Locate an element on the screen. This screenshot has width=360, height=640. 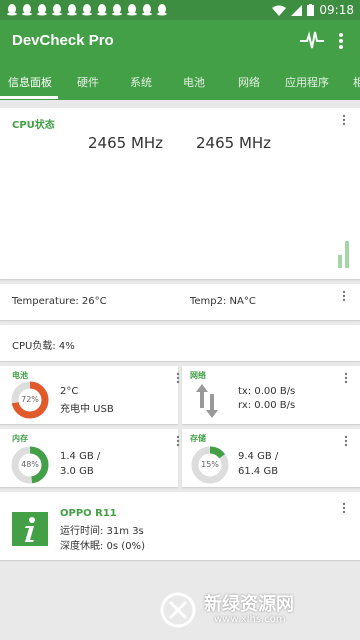
app-bar: DevCheck Pro is located at coordinates (180, 42).